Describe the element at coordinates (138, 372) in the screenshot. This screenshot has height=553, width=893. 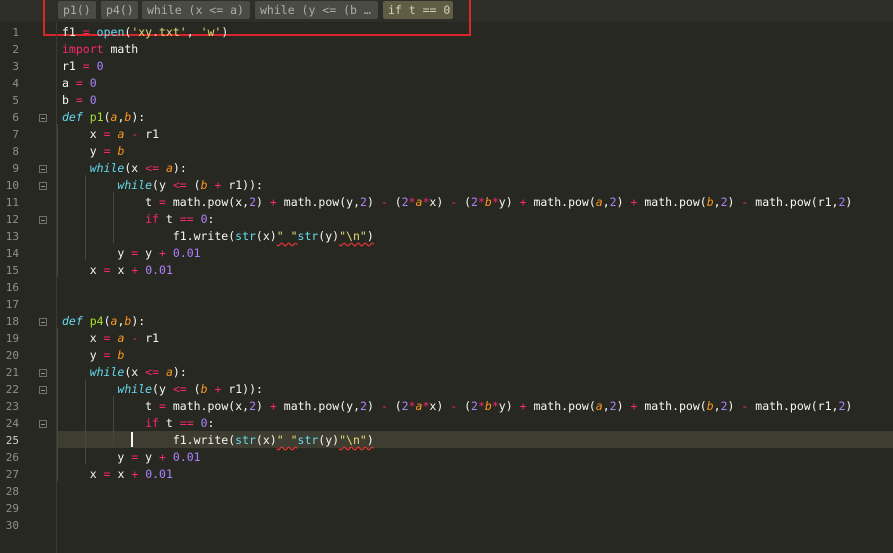
I see `code-line-21: while(x <= a):` at that location.